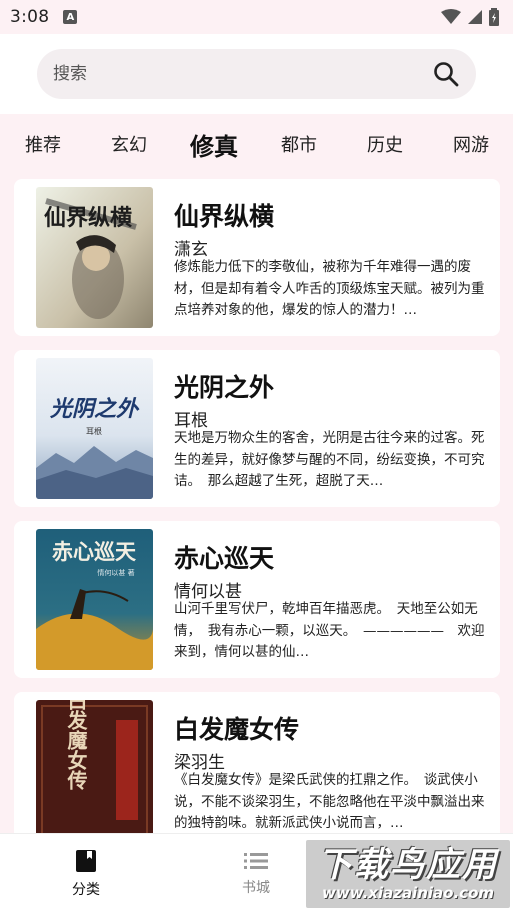 Image resolution: width=513 pixels, height=912 pixels. What do you see at coordinates (451, 16) in the screenshot?
I see `wifi-icon` at bounding box center [451, 16].